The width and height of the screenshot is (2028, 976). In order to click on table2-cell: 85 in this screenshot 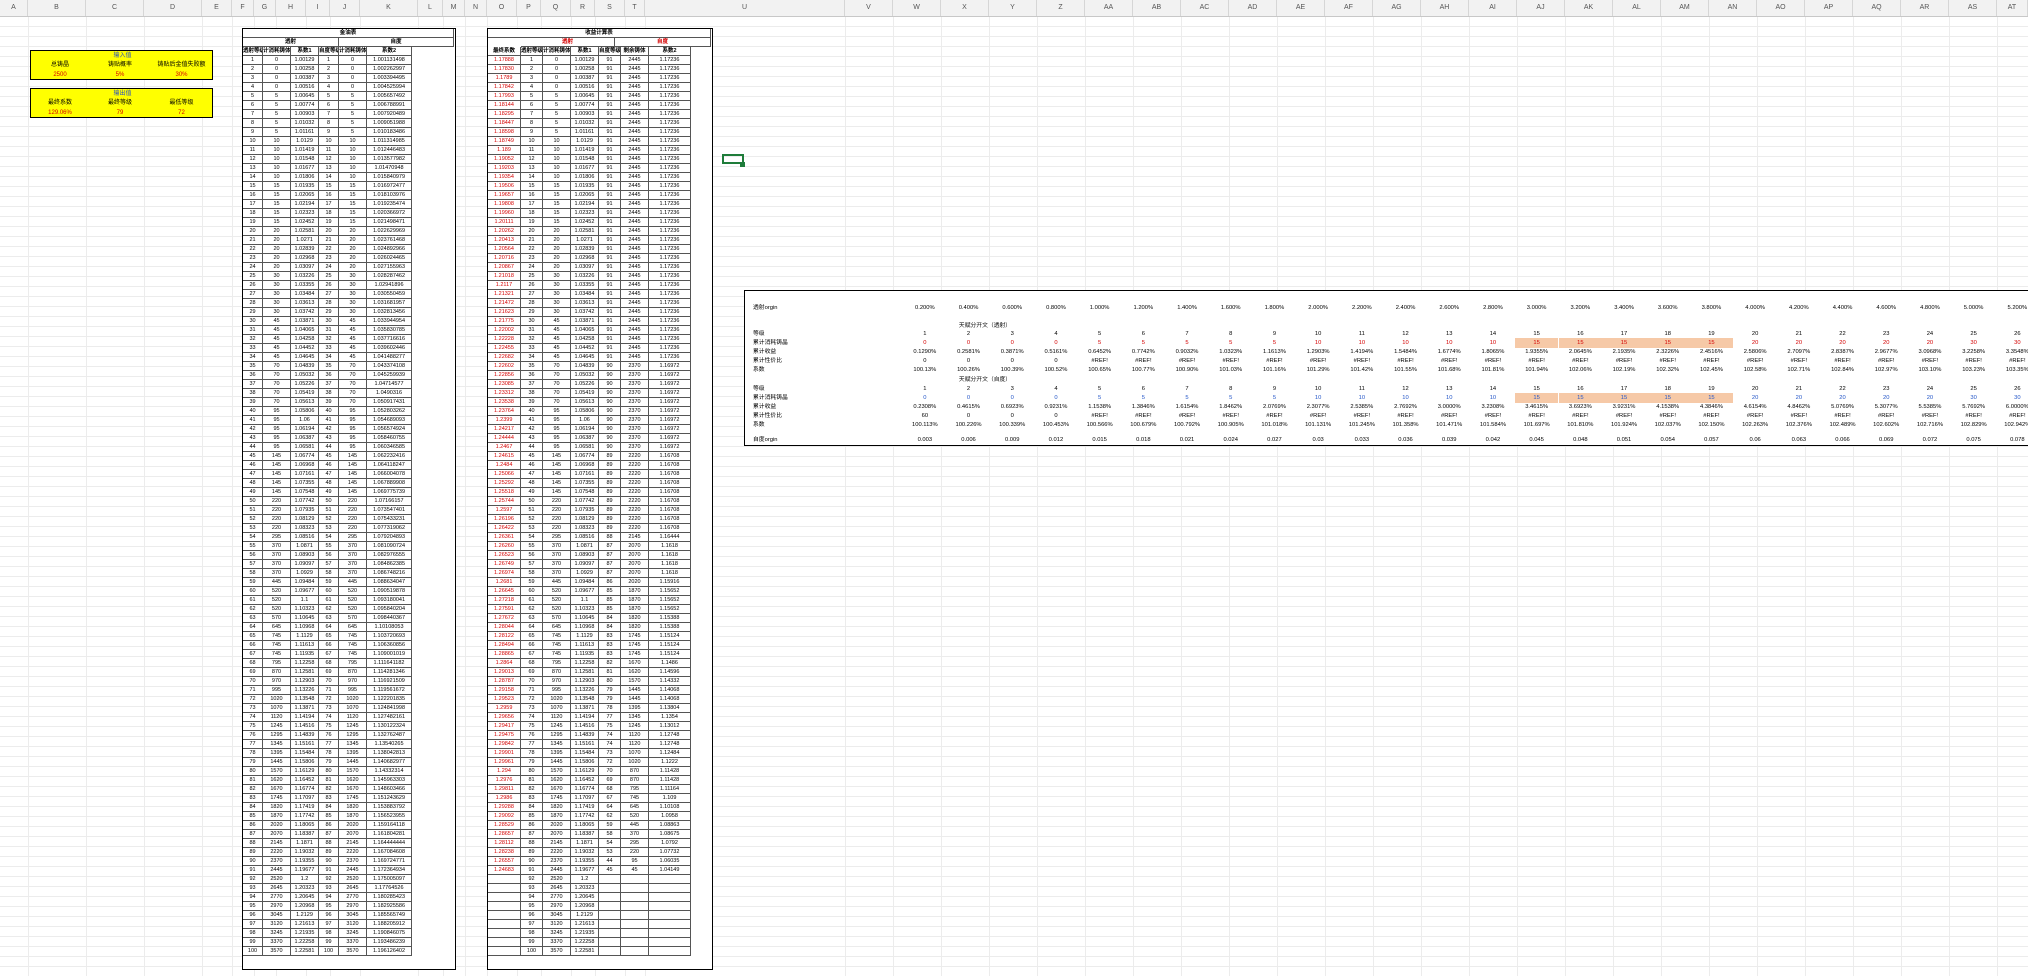, I will do `click(610, 609)`.